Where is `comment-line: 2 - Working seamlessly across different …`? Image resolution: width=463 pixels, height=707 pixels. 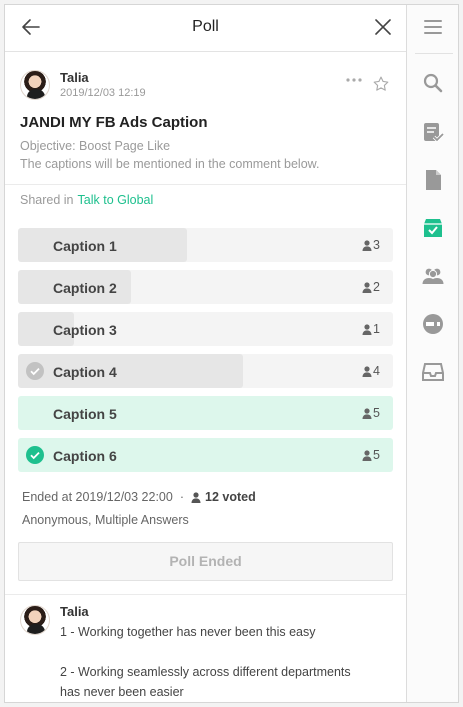
comment-line: 2 - Working seamlessly across different … is located at coordinates (205, 672).